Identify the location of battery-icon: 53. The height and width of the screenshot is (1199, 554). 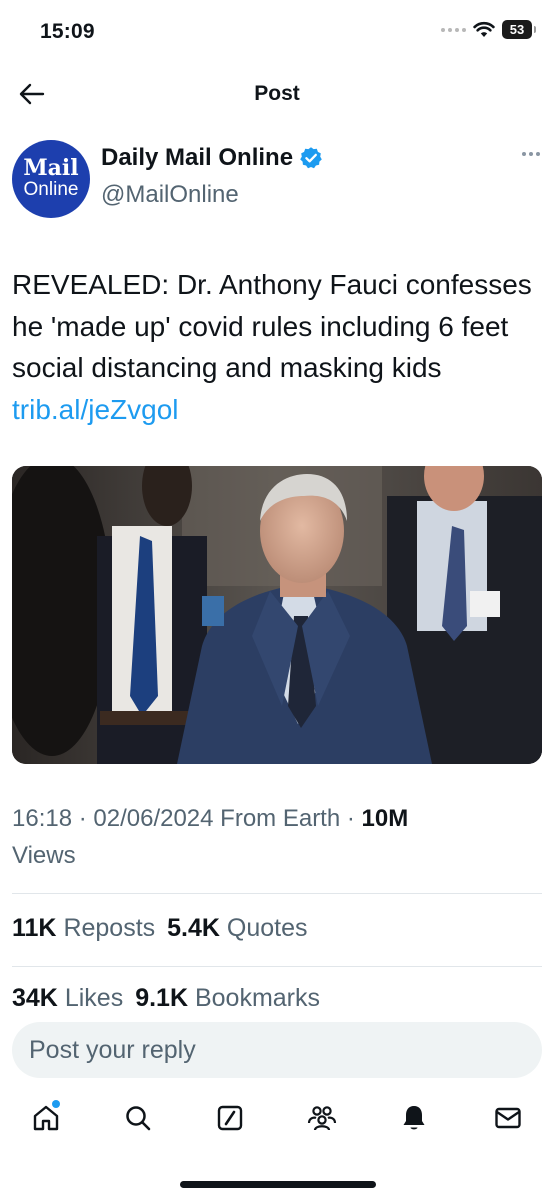
(519, 29).